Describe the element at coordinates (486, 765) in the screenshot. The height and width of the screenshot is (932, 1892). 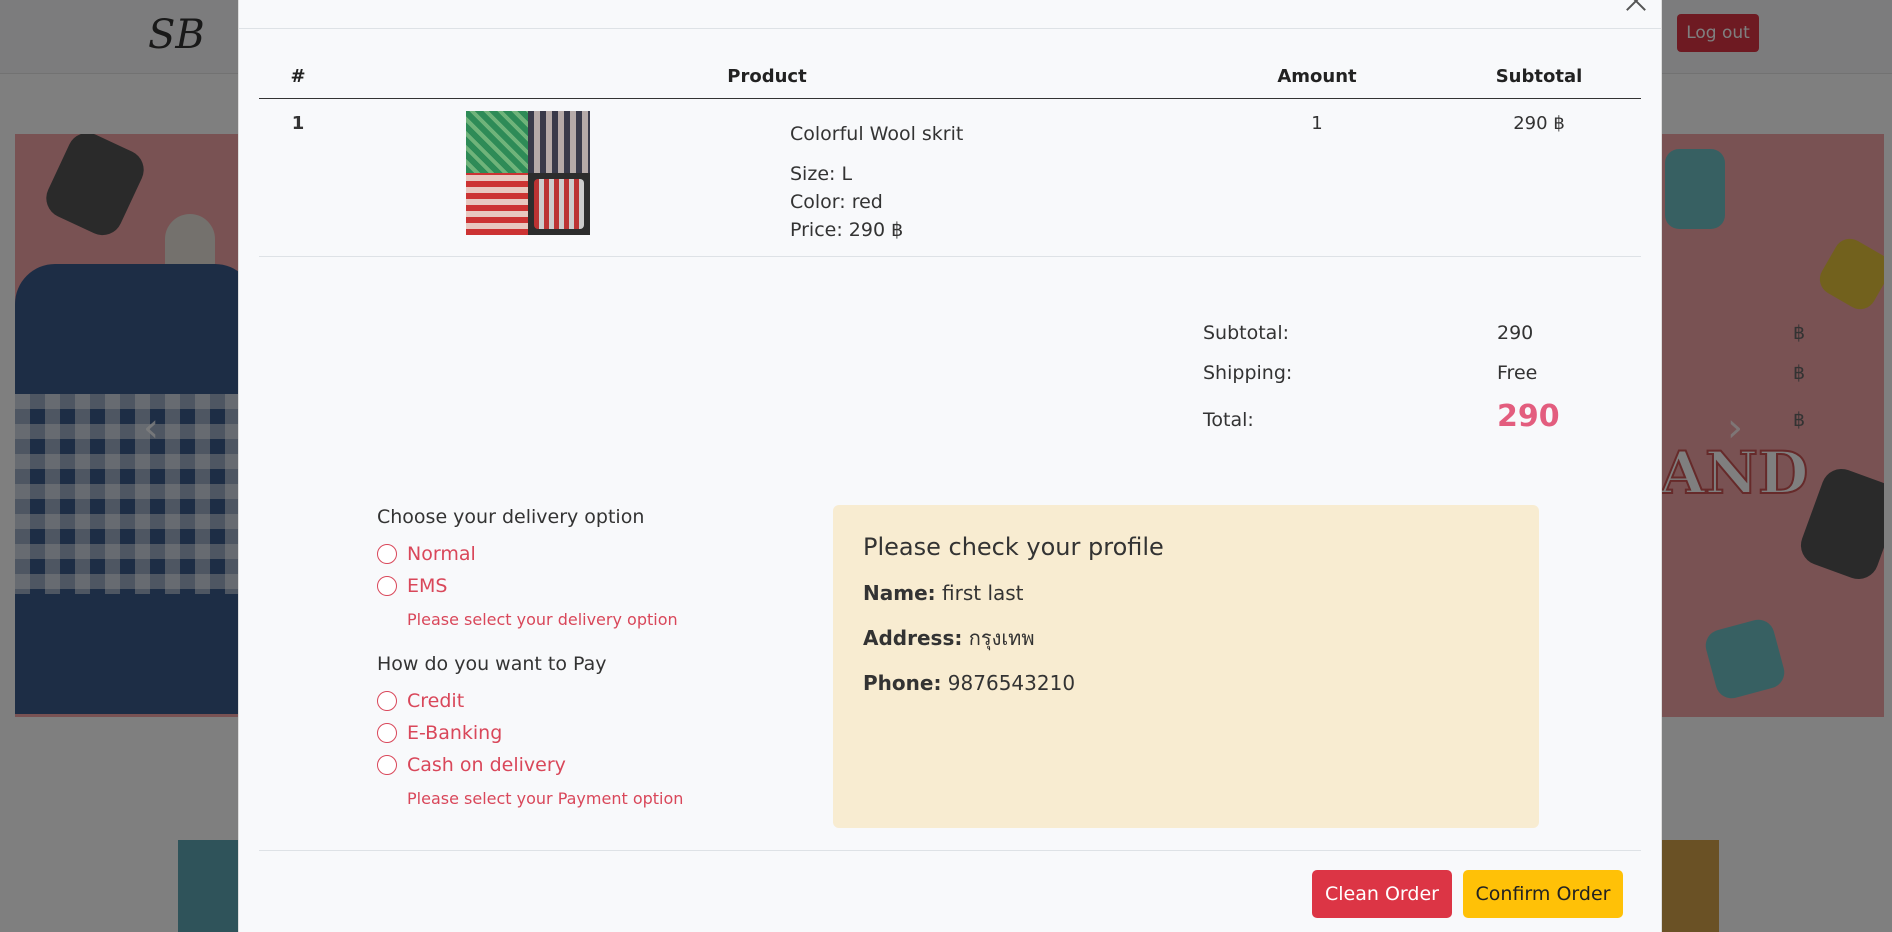
I see `radio-label: Cash on delivery` at that location.